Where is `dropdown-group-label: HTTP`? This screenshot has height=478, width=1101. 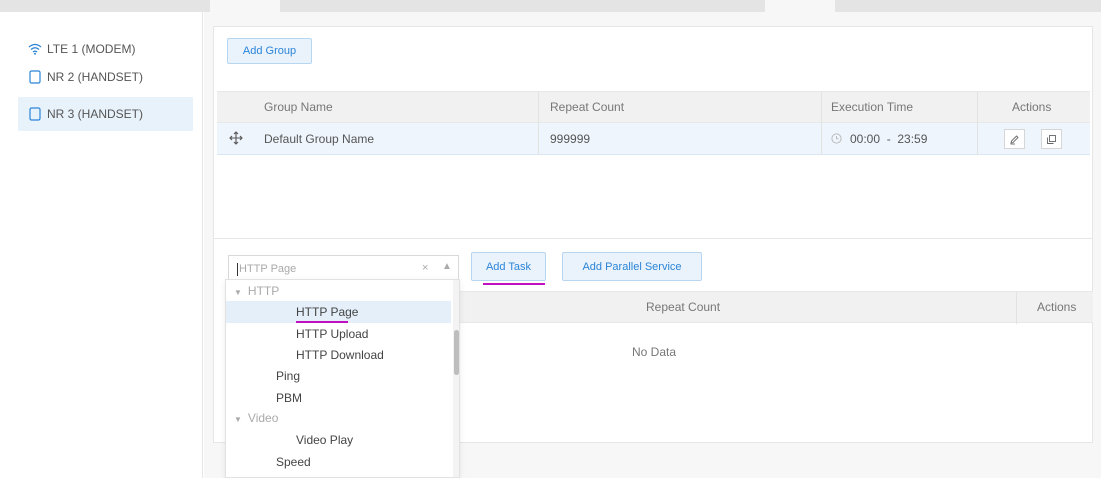 dropdown-group-label: HTTP is located at coordinates (263, 291).